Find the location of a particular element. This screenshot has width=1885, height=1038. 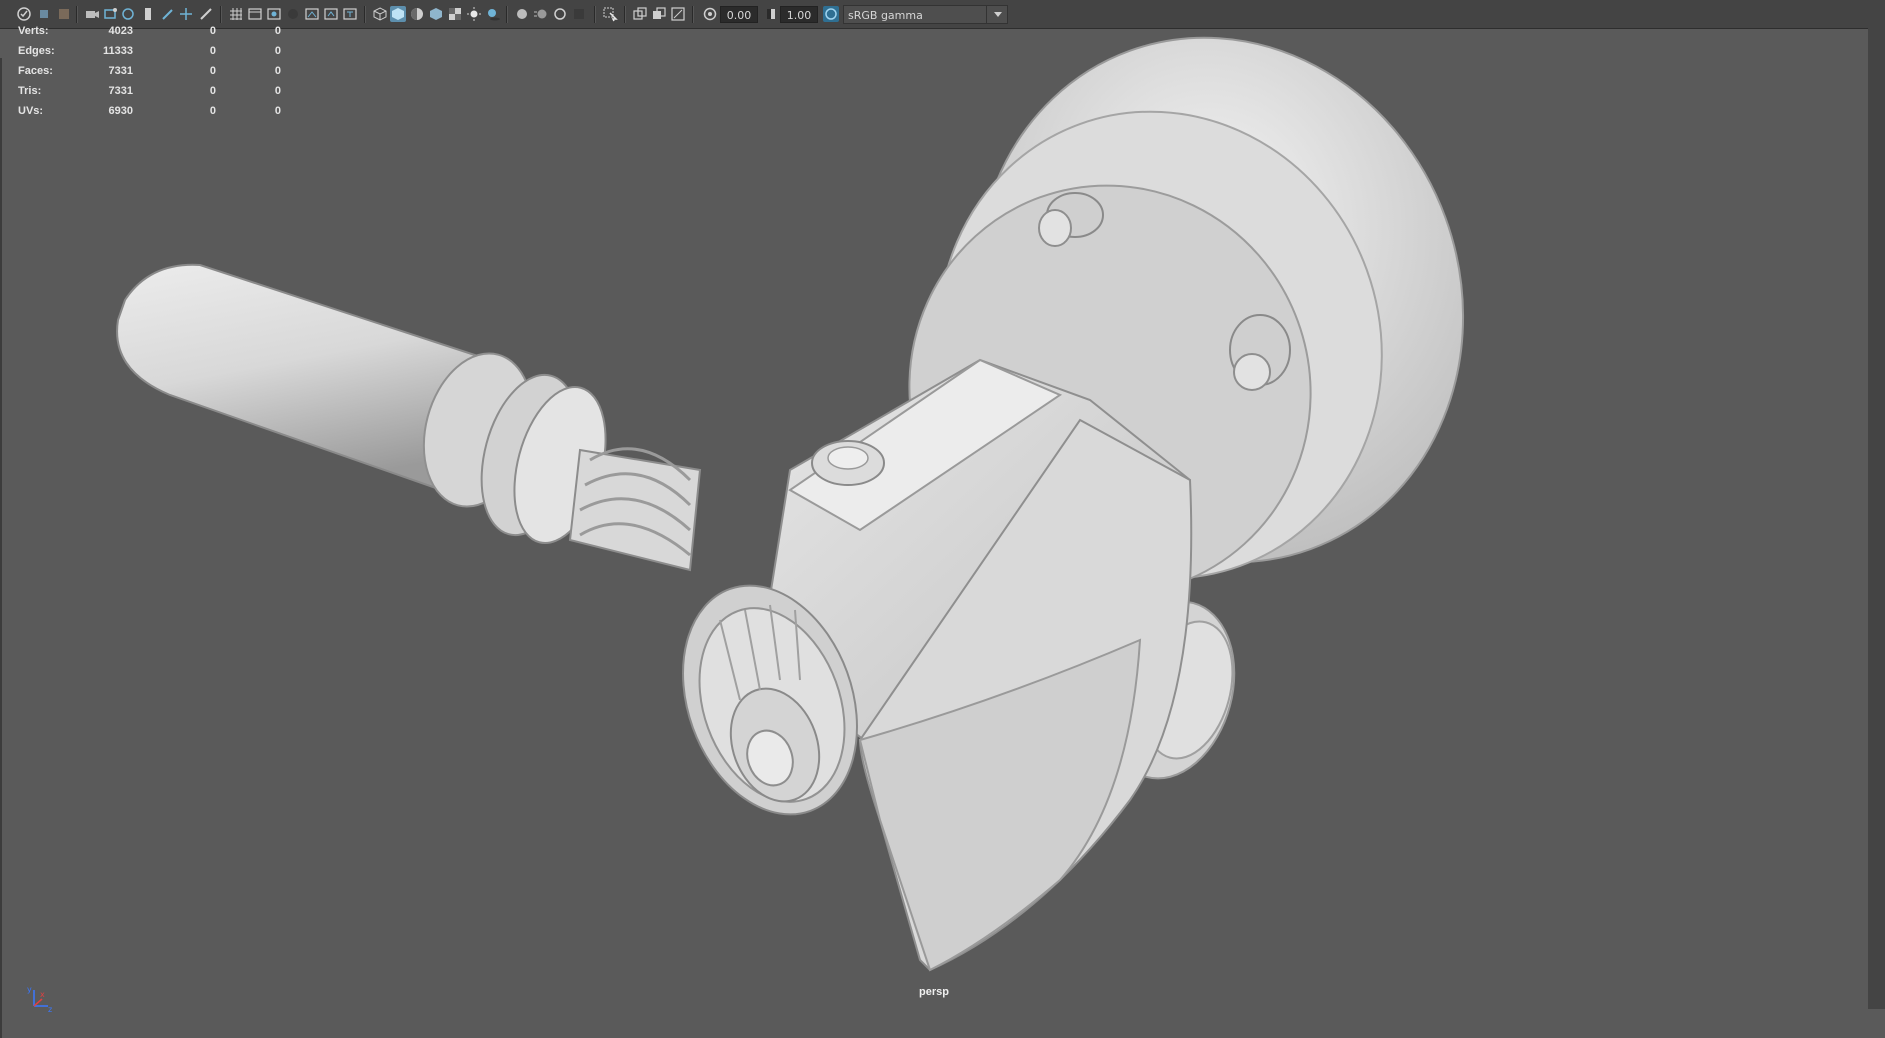

exposure-field: 0.00 is located at coordinates (739, 14).